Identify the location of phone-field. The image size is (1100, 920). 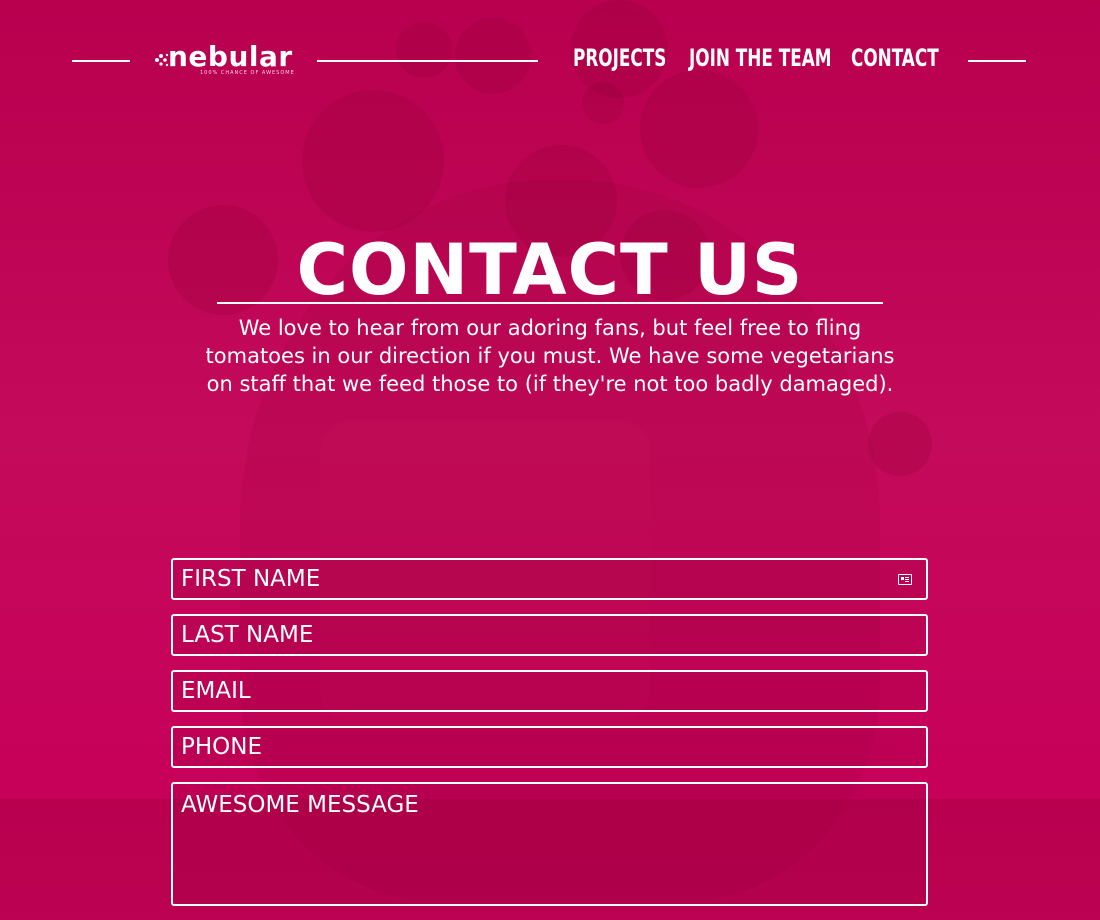
(549, 747).